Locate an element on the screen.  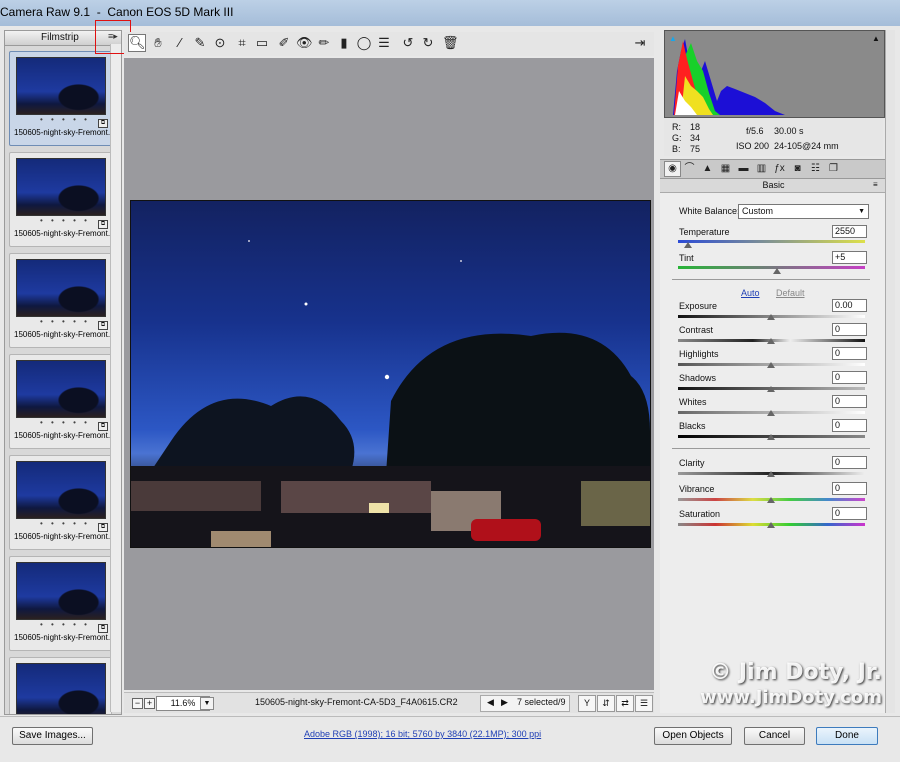
zoom-dropdown-icon: ▼ is located at coordinates (207, 703).